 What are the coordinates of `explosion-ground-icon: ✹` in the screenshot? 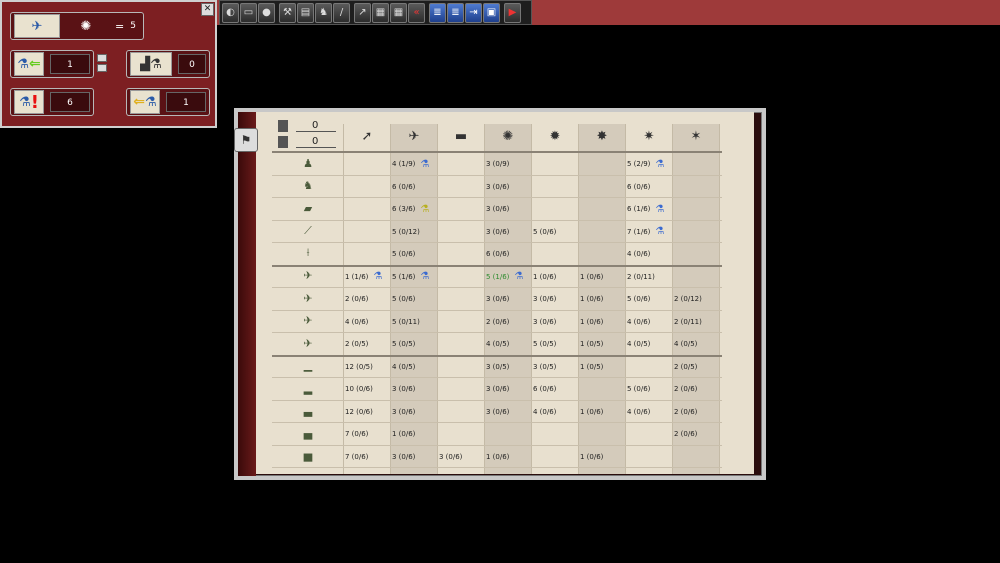 It's located at (555, 136).